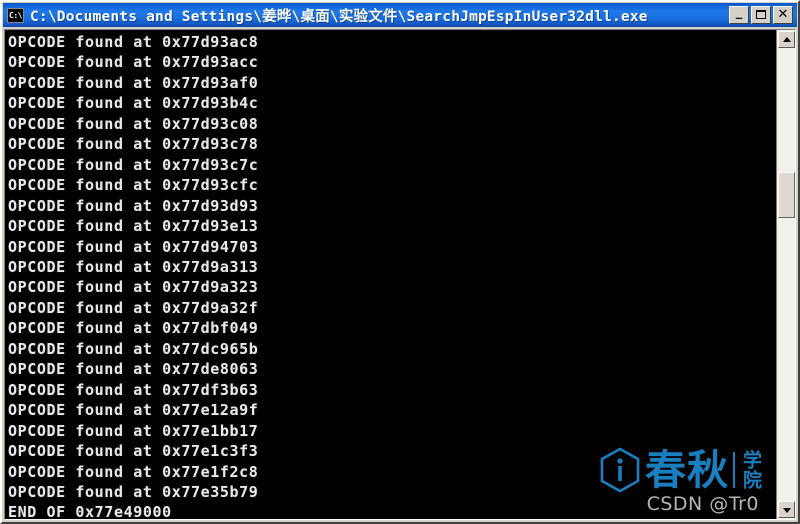 The width and height of the screenshot is (800, 524). What do you see at coordinates (133, 307) in the screenshot?
I see `console-line: OPCODE found at 0x77d9a32f` at bounding box center [133, 307].